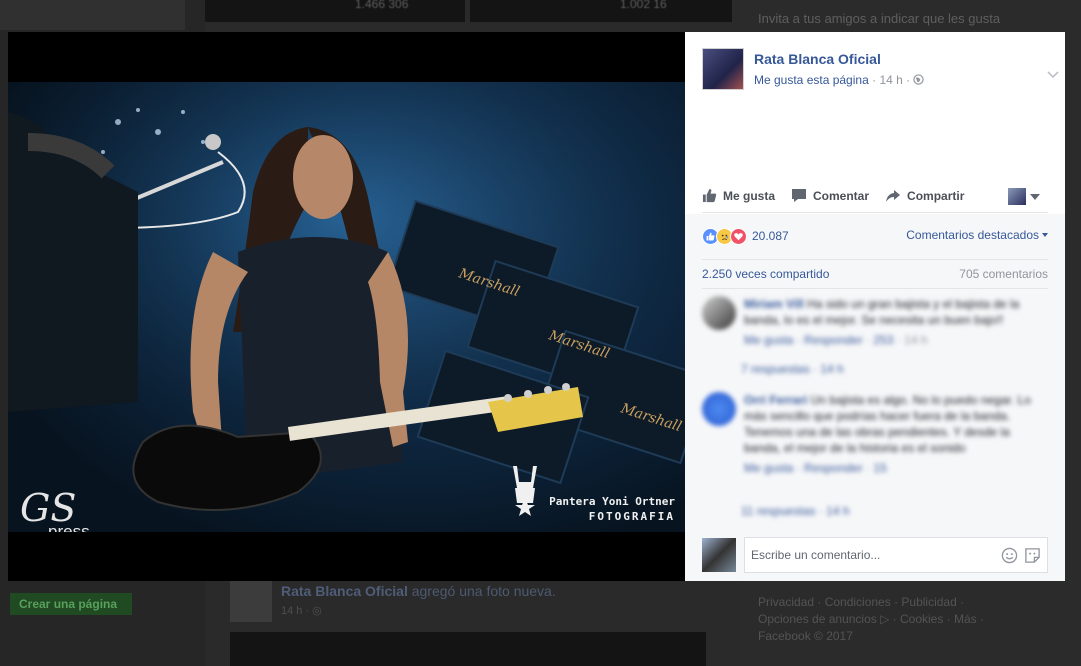 Image resolution: width=1081 pixels, height=666 pixels. What do you see at coordinates (795, 511) in the screenshot?
I see `view-replies-link: 11 respuestas · 14 h` at bounding box center [795, 511].